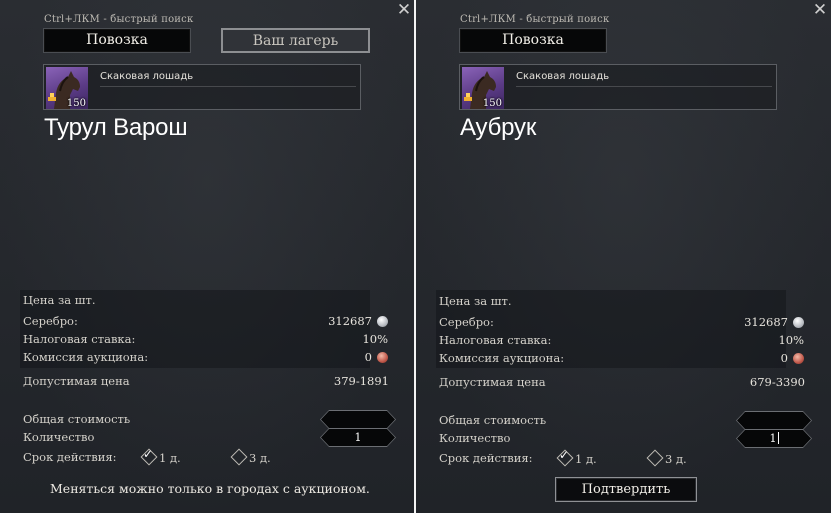 This screenshot has height=513, width=831. I want to click on tab-your-camp: Ваш лагерь, so click(295, 40).